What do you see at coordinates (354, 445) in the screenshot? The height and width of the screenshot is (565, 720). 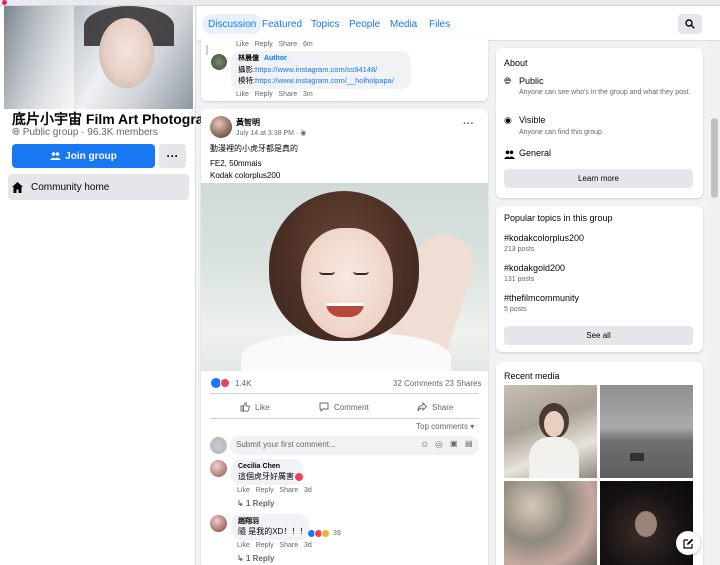 I see `comment-input: Submit your first comment... ☺ ◎ ▣ ▤` at bounding box center [354, 445].